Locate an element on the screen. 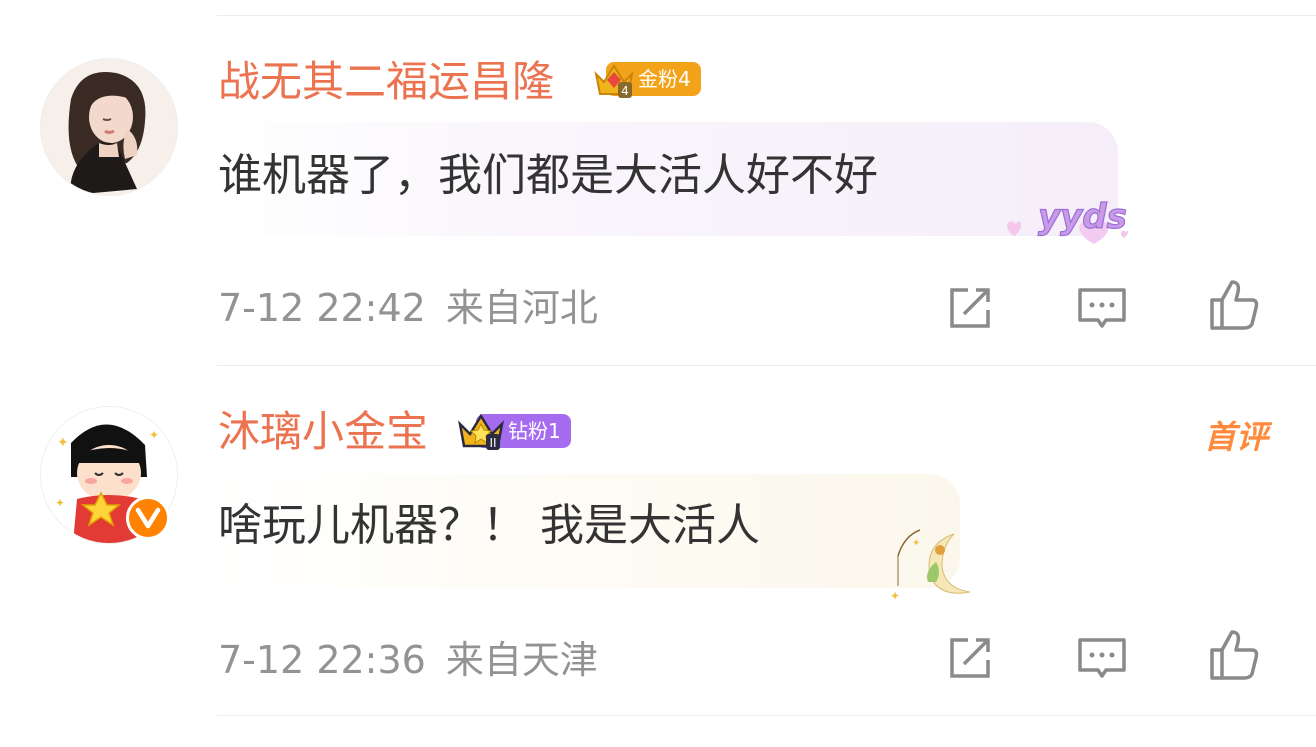  fan-badge: II 钻粉1 is located at coordinates (513, 431).